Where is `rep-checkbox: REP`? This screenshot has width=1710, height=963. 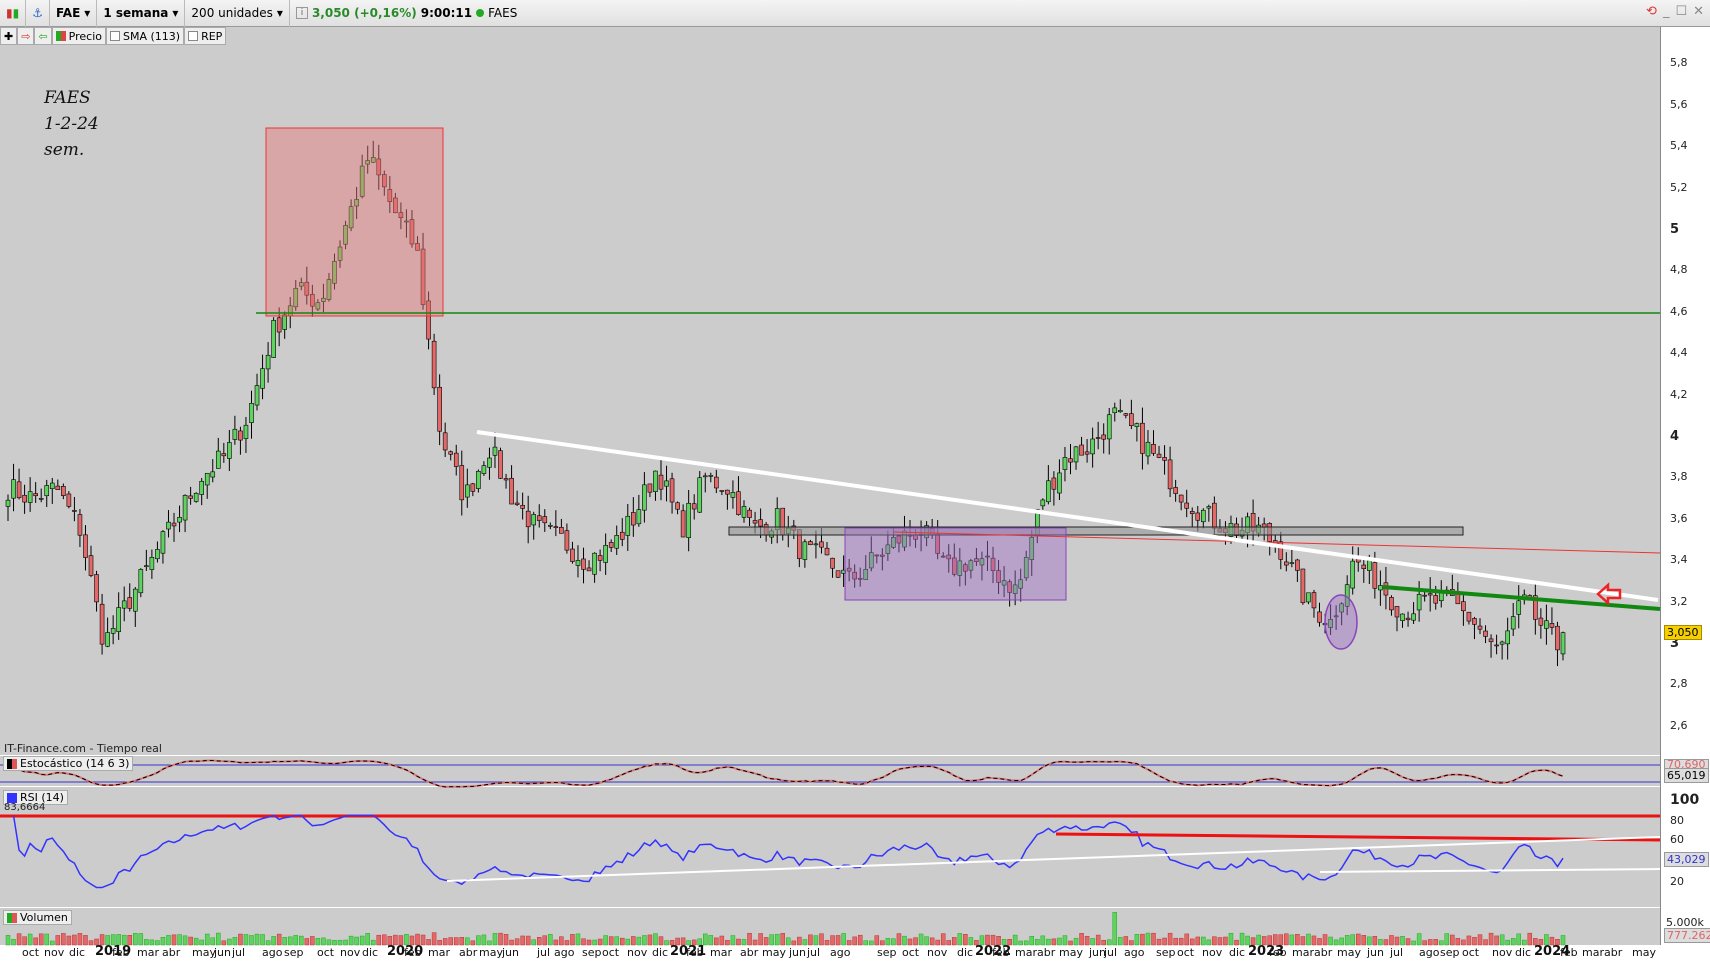
rep-checkbox: REP is located at coordinates (205, 36).